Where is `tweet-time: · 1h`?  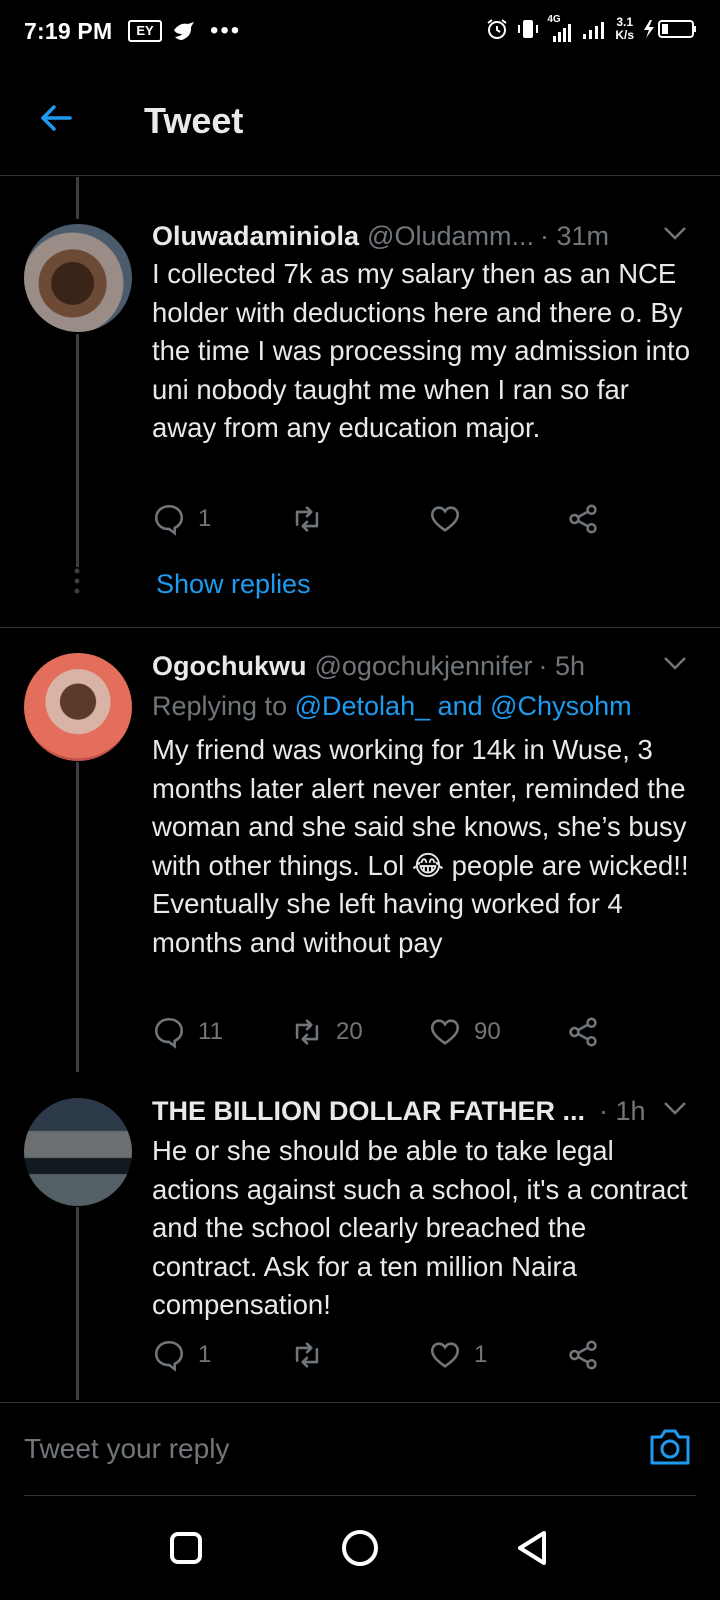 tweet-time: · 1h is located at coordinates (622, 1111).